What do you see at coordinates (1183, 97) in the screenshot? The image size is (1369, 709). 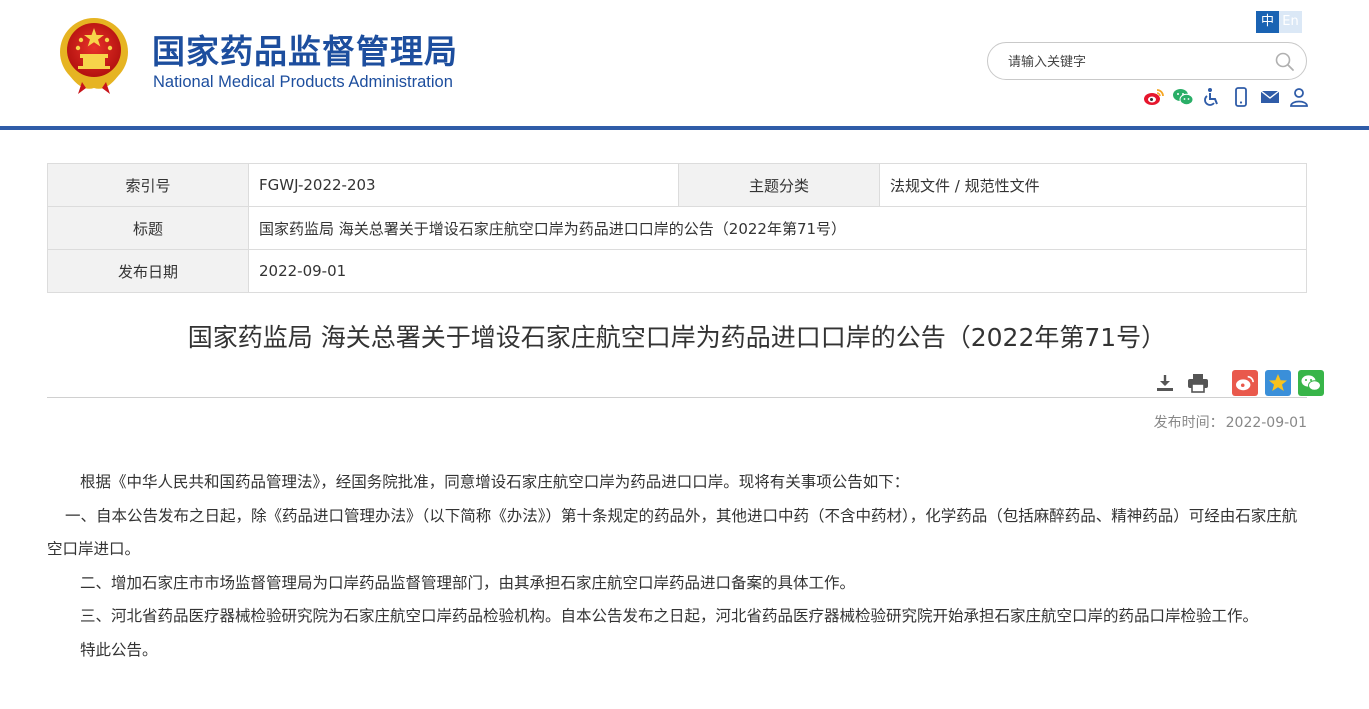 I see `wechat-icon` at bounding box center [1183, 97].